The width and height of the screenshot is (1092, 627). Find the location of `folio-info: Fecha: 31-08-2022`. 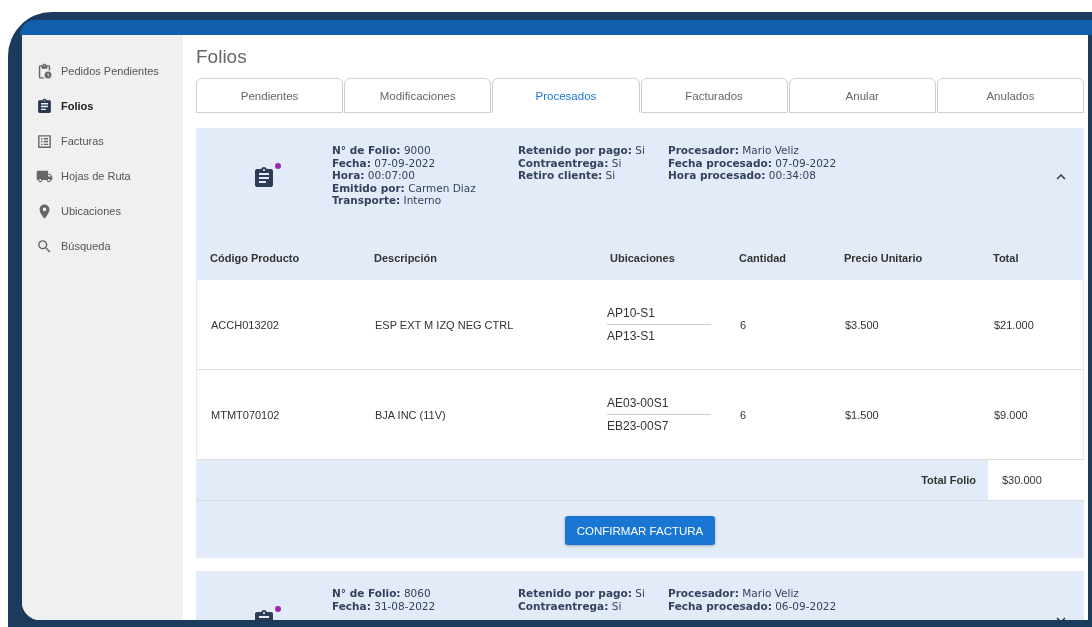

folio-info: Fecha: 31-08-2022 is located at coordinates (384, 605).